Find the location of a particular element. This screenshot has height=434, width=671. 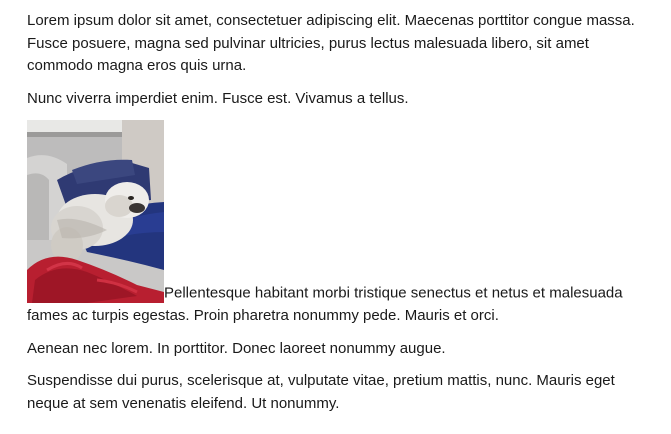

dog-photo is located at coordinates (95, 211).